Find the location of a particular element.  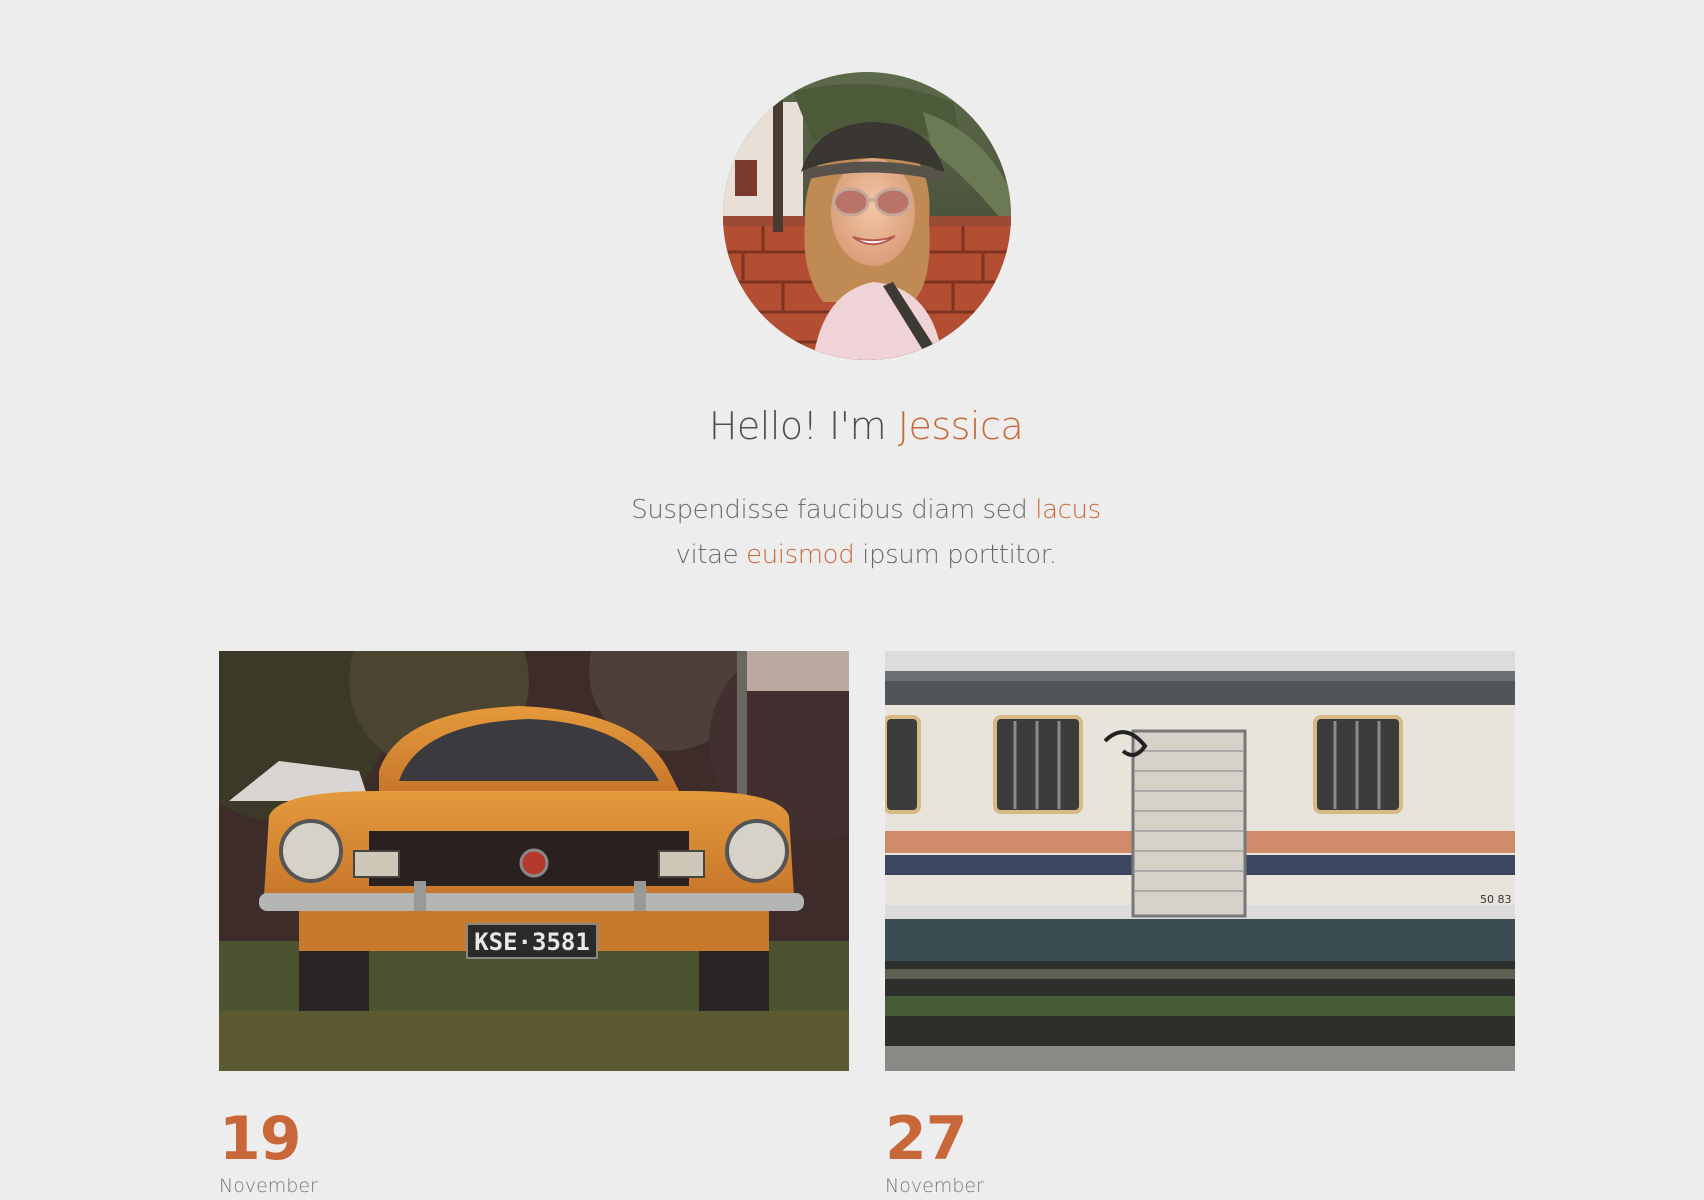

wagon-number: 50 83 5 is located at coordinates (1497, 899).